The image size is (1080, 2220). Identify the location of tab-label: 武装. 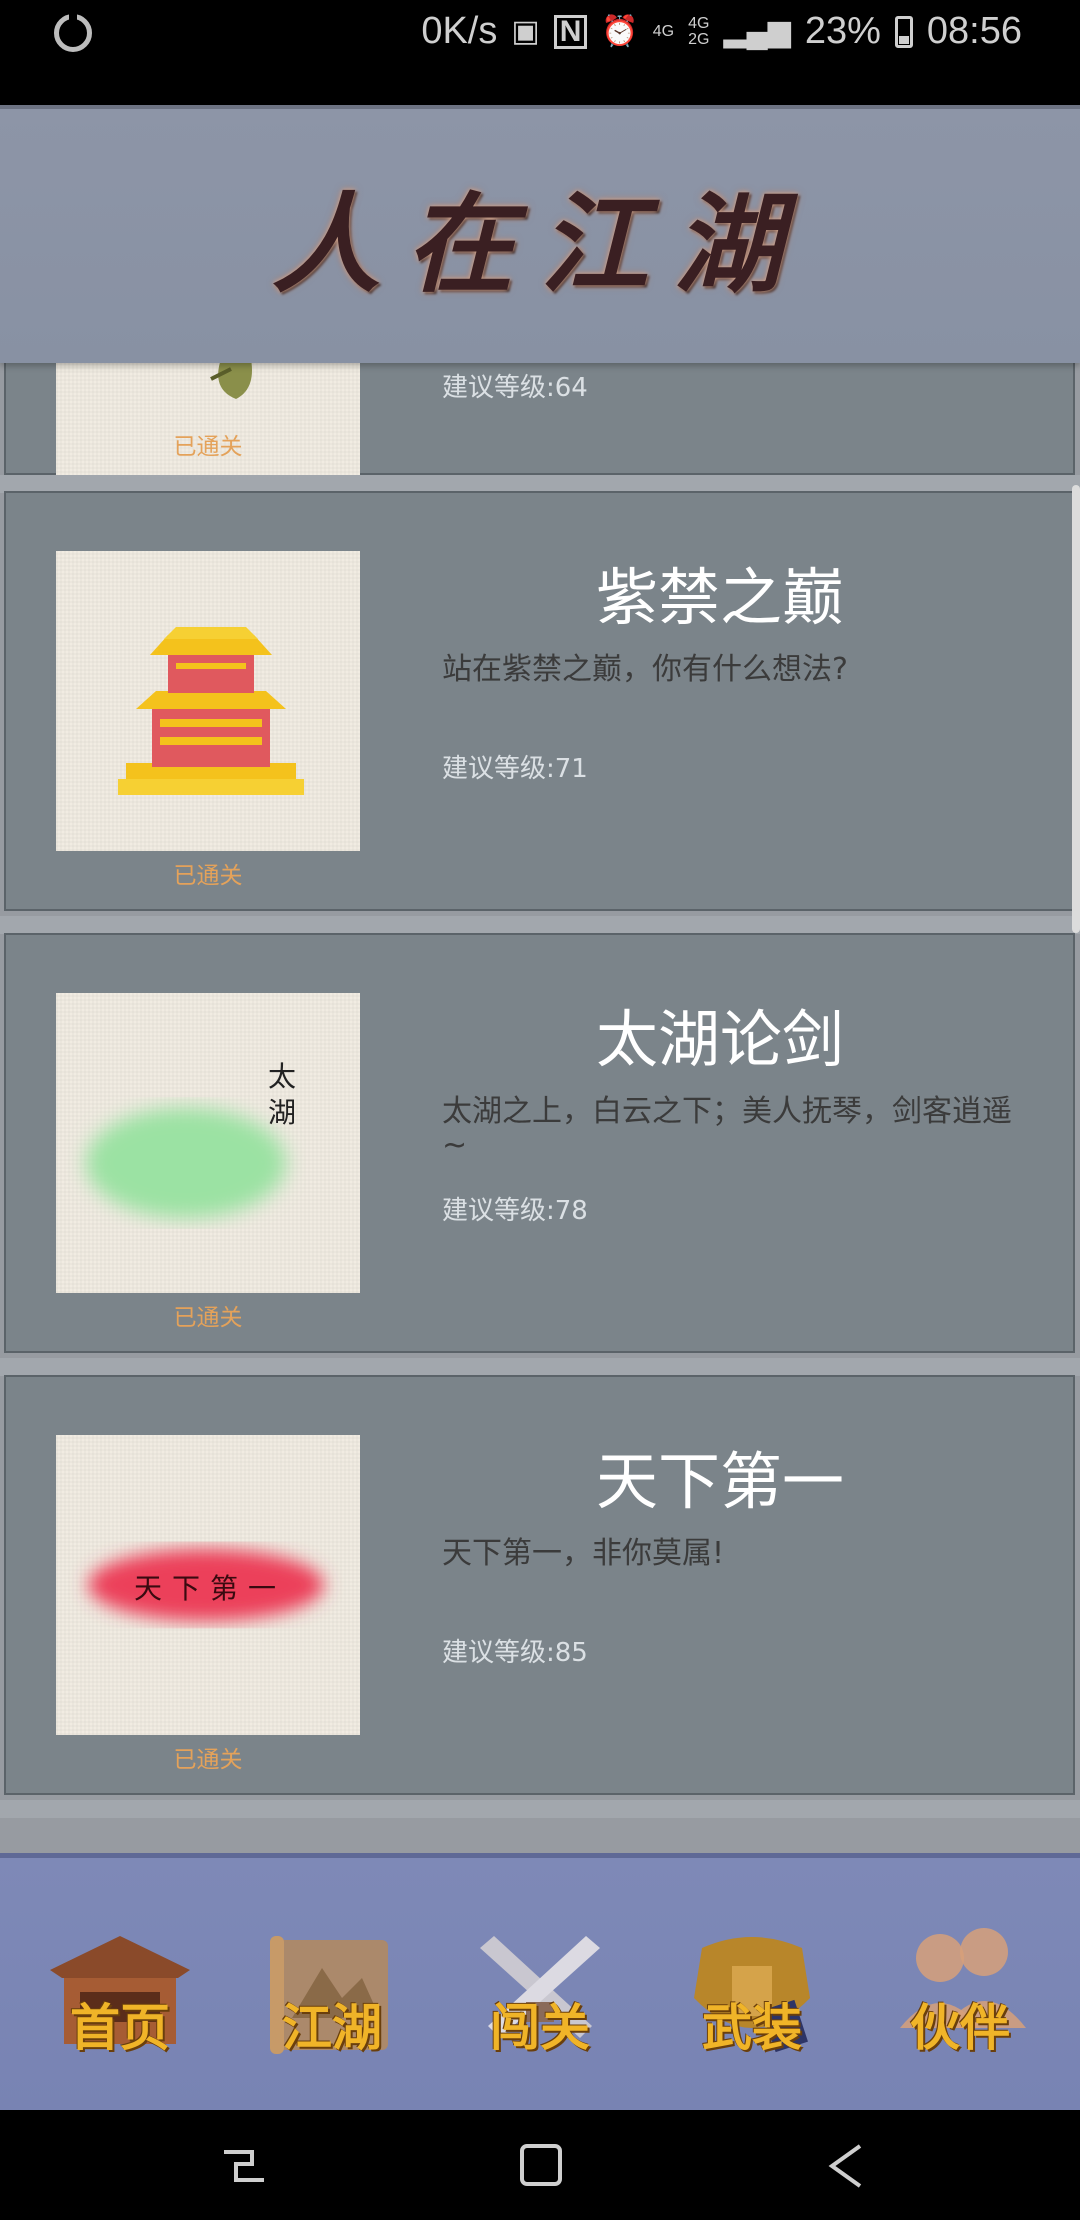
(752, 2027).